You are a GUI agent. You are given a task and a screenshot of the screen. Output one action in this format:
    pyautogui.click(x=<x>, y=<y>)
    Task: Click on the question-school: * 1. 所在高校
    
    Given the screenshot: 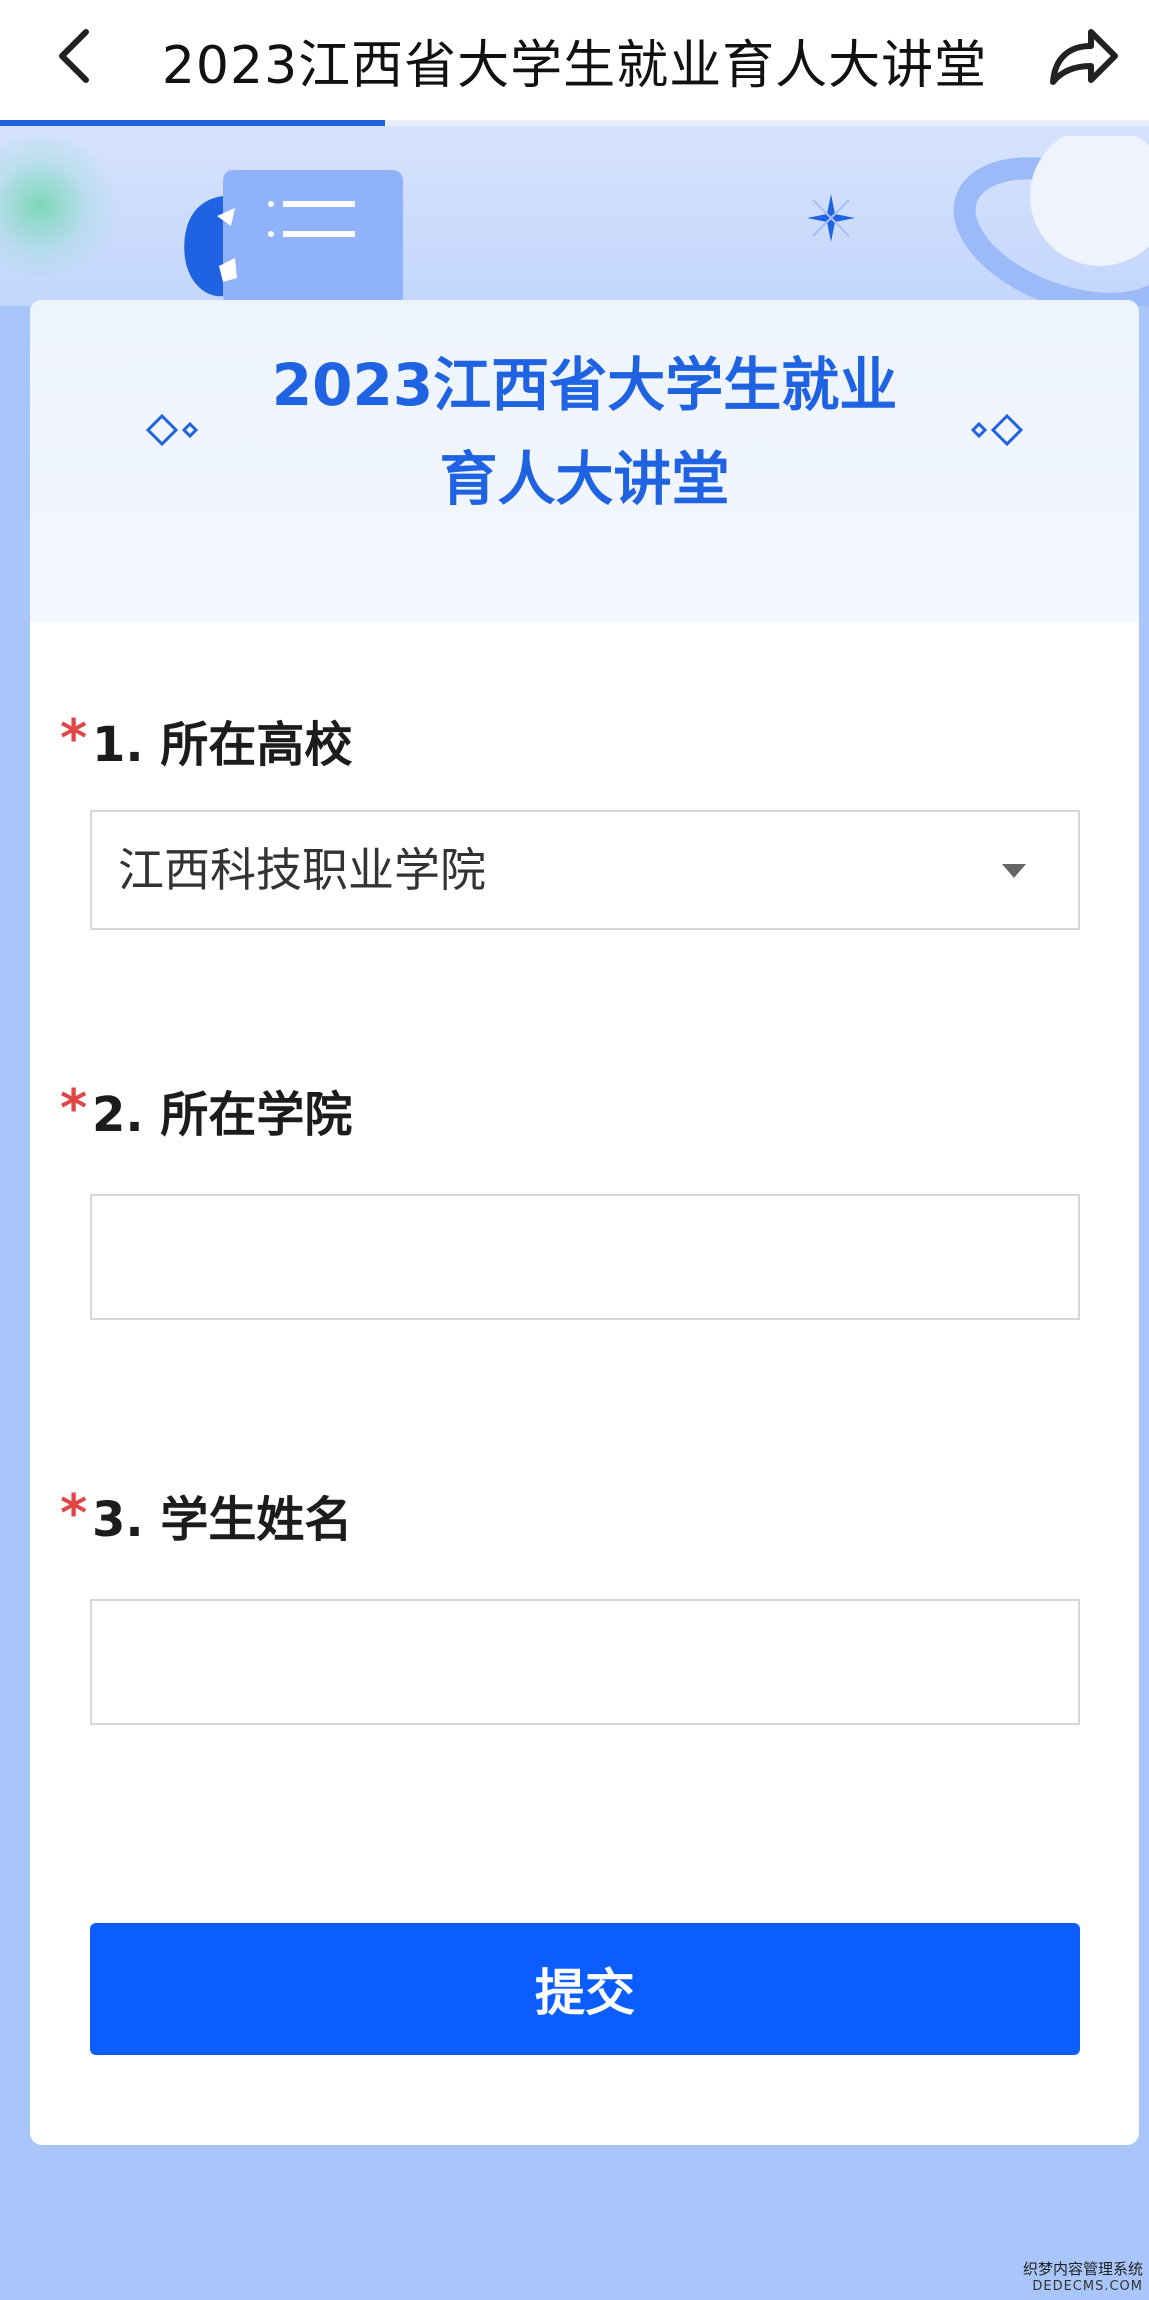 What is the action you would take?
    pyautogui.click(x=206, y=740)
    